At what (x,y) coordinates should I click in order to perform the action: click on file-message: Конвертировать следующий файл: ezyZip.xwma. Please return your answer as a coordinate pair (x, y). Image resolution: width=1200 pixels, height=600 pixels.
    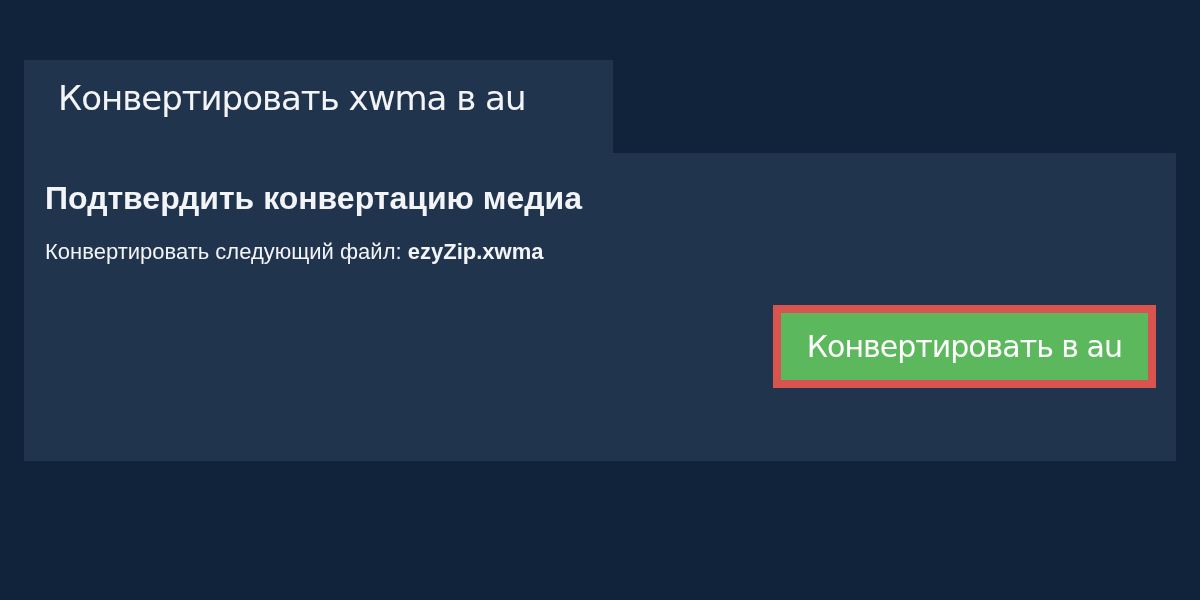
    Looking at the image, I should click on (295, 252).